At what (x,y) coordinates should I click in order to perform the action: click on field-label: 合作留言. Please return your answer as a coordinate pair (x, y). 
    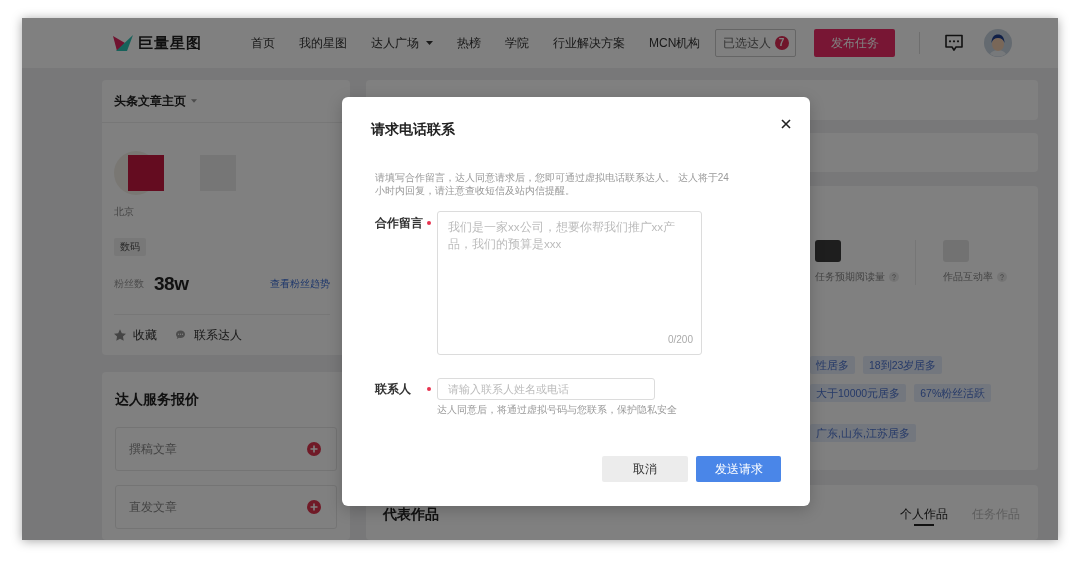
    Looking at the image, I should click on (399, 223).